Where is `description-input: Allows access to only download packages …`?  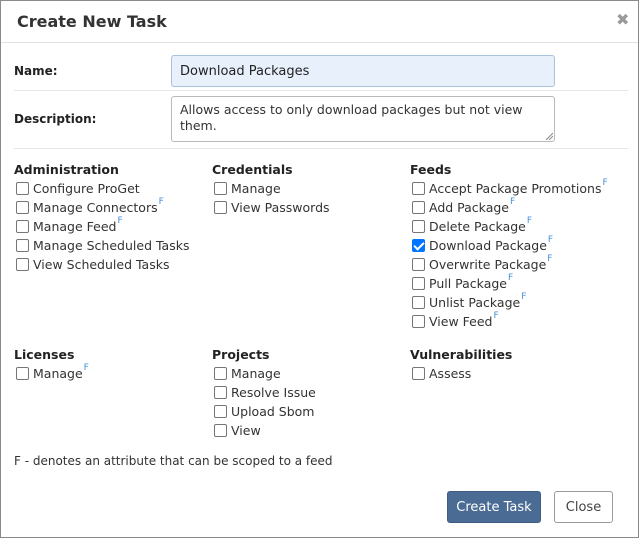
description-input: Allows access to only download packages … is located at coordinates (363, 119).